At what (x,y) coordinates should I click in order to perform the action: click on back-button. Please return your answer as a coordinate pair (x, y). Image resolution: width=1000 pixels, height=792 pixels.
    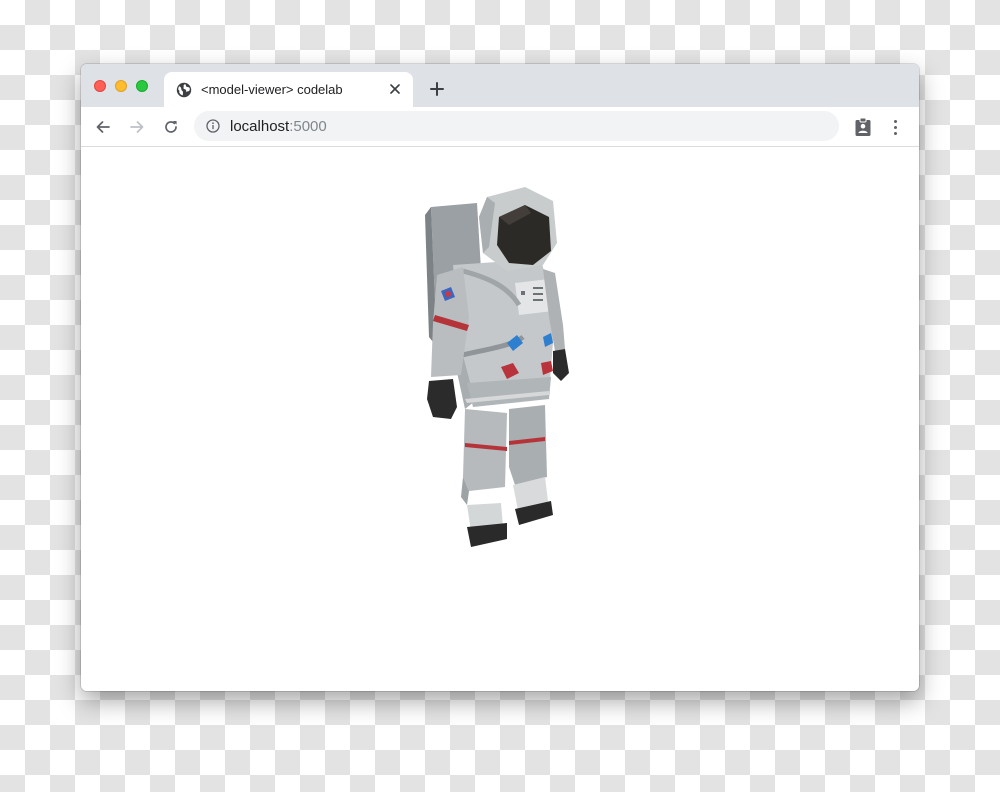
    Looking at the image, I should click on (103, 127).